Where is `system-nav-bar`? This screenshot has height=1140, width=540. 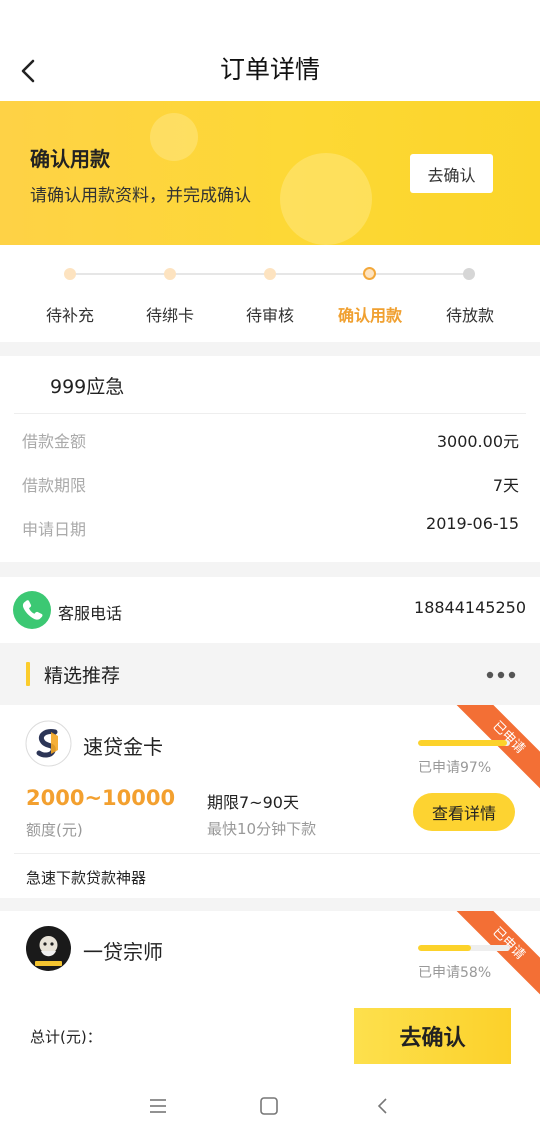 system-nav-bar is located at coordinates (270, 1105).